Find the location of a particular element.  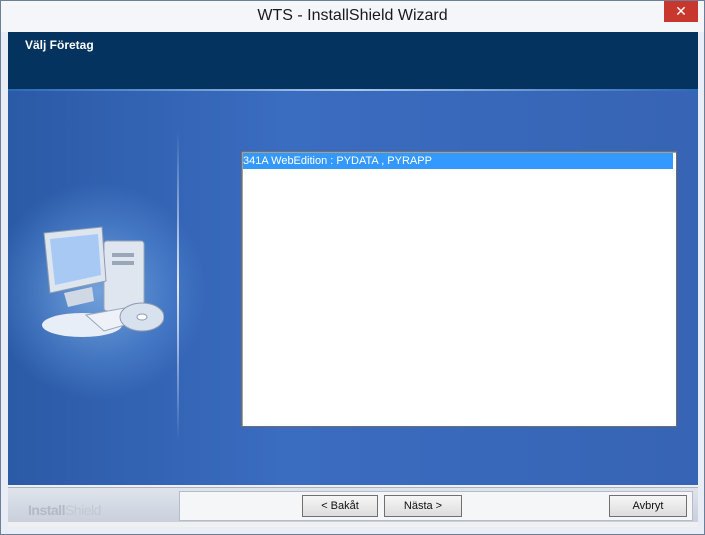

vertical-divider is located at coordinates (178, 286).